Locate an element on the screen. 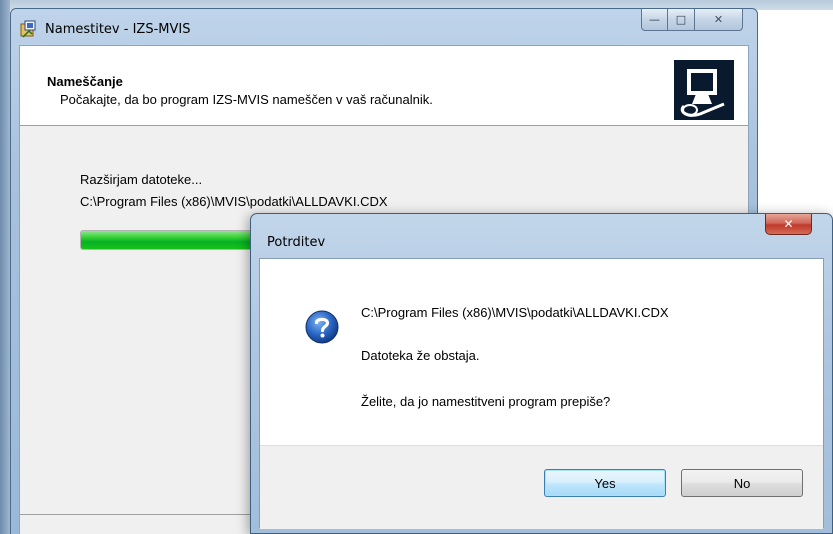 Image resolution: width=833 pixels, height=534 pixels. yes-button: Yes is located at coordinates (605, 483).